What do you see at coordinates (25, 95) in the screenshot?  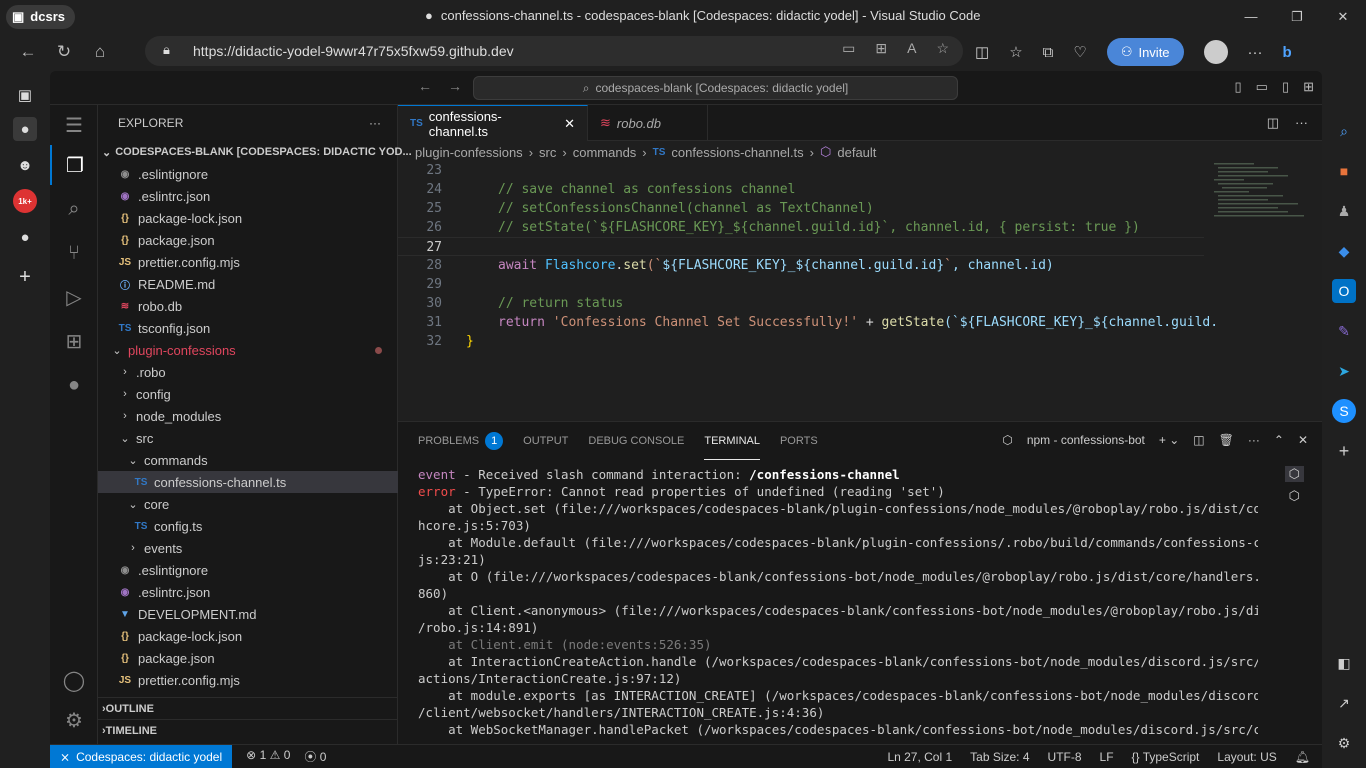 I see `tab-actions-icon: ▣` at bounding box center [25, 95].